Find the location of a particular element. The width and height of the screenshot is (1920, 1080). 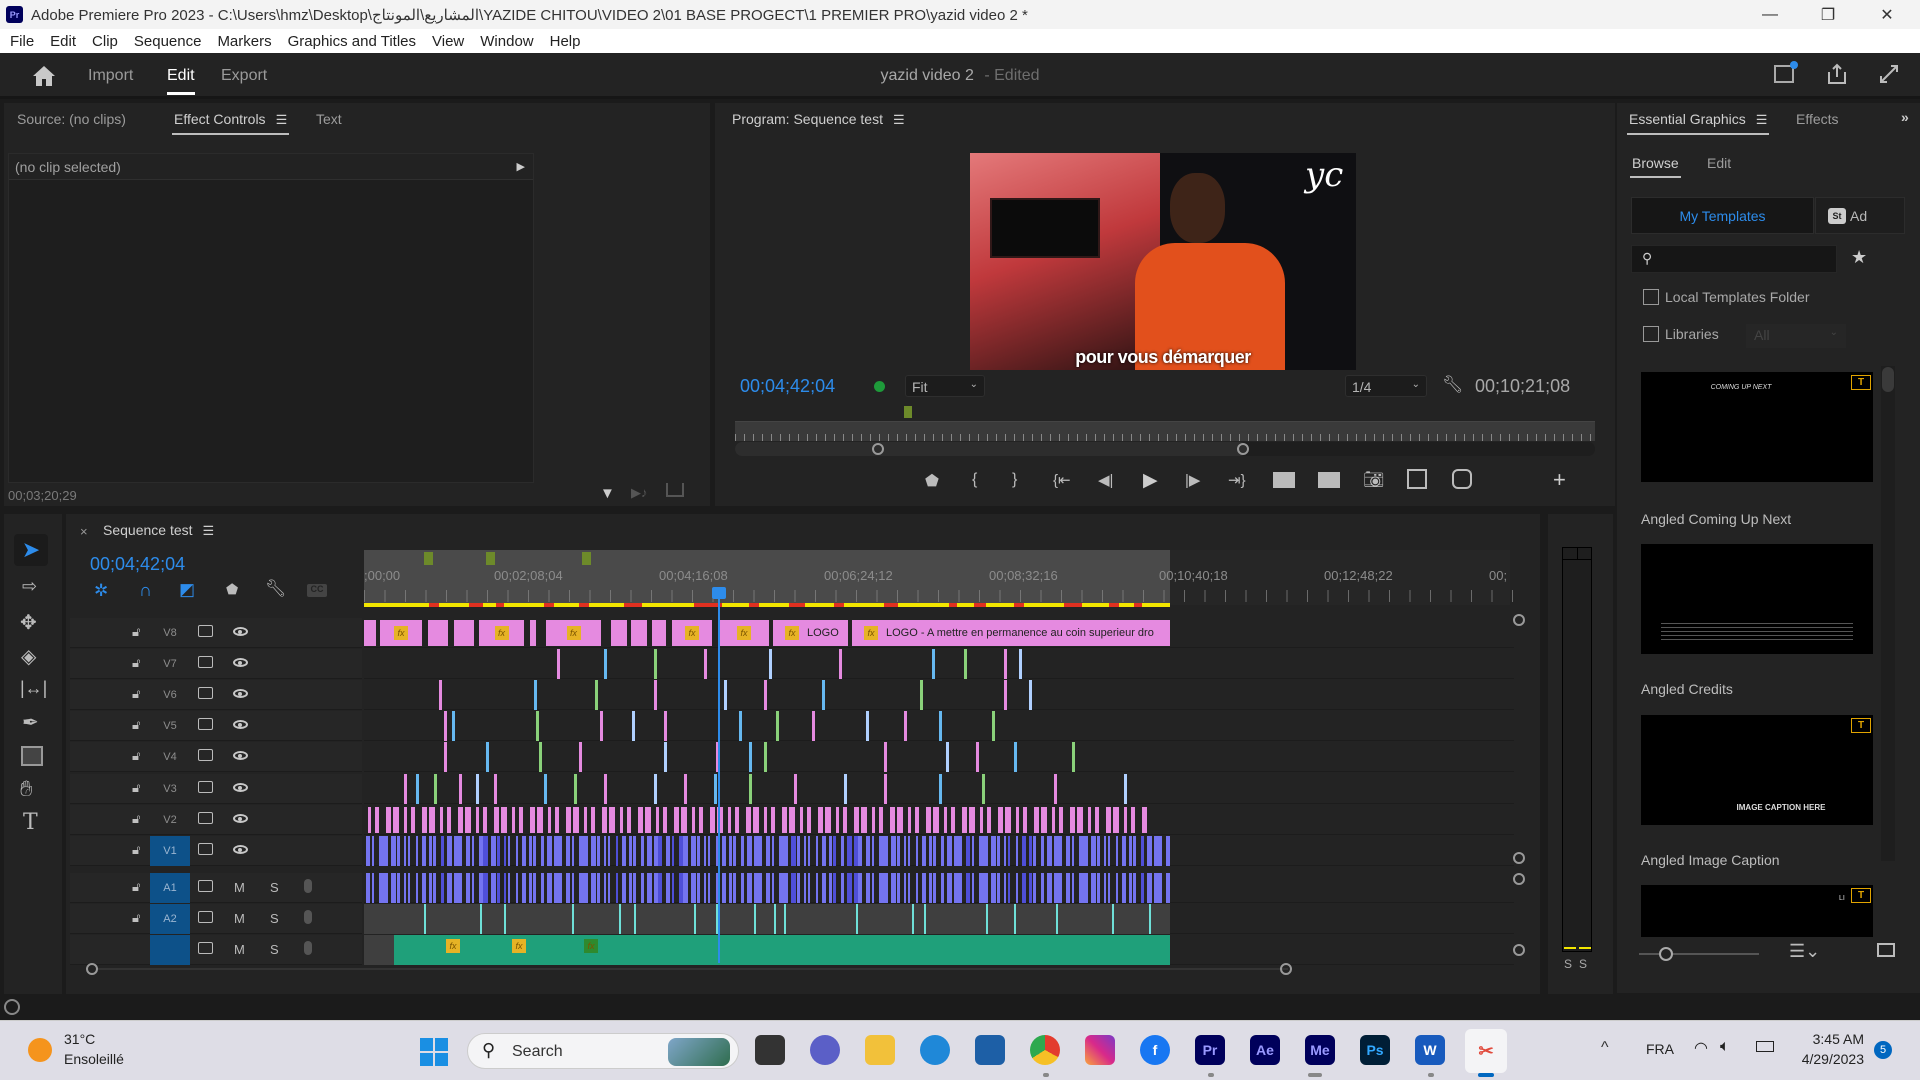

comparison-view-icon is located at coordinates (1417, 479).